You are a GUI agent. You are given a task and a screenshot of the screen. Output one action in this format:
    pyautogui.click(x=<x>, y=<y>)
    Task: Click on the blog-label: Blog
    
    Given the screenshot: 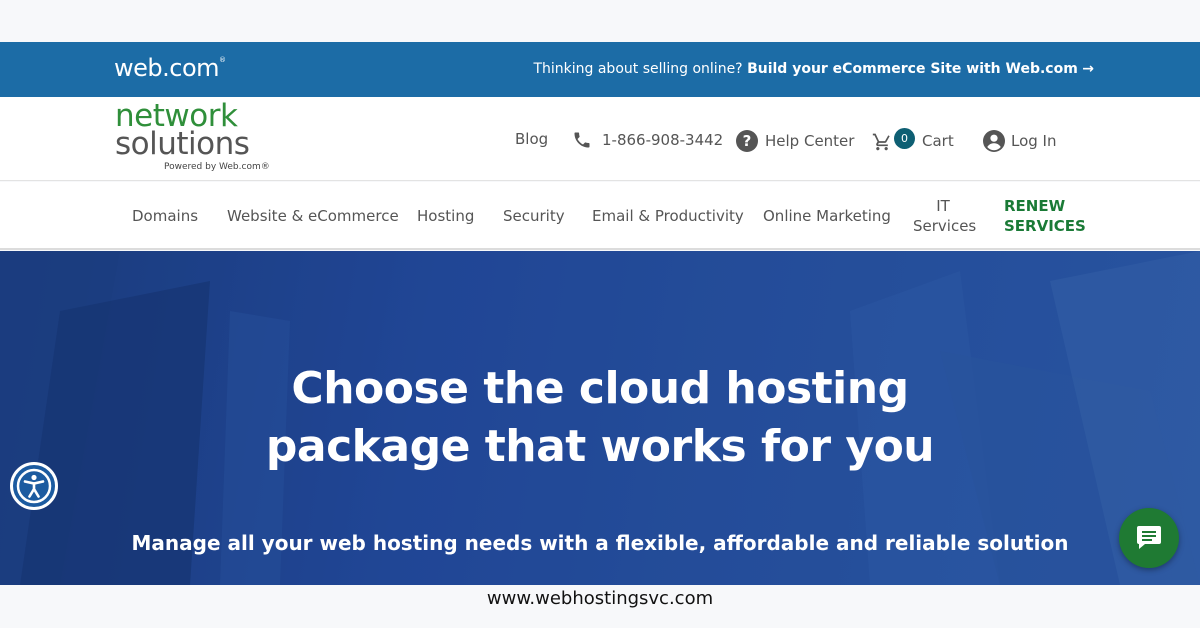 What is the action you would take?
    pyautogui.click(x=532, y=139)
    